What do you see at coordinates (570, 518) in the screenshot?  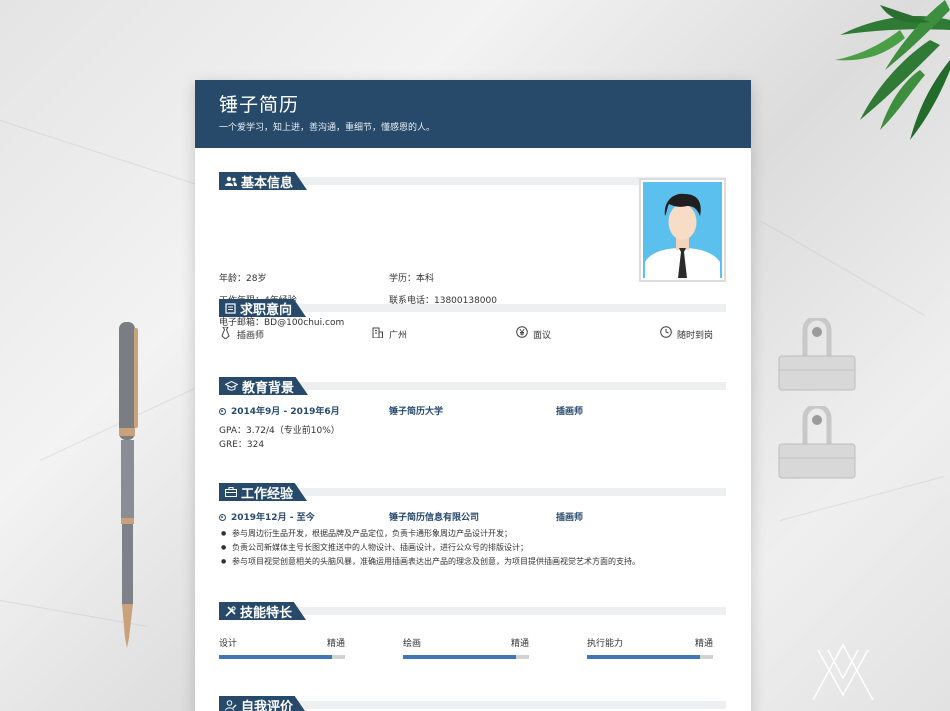 I see `job-role: 插画师` at bounding box center [570, 518].